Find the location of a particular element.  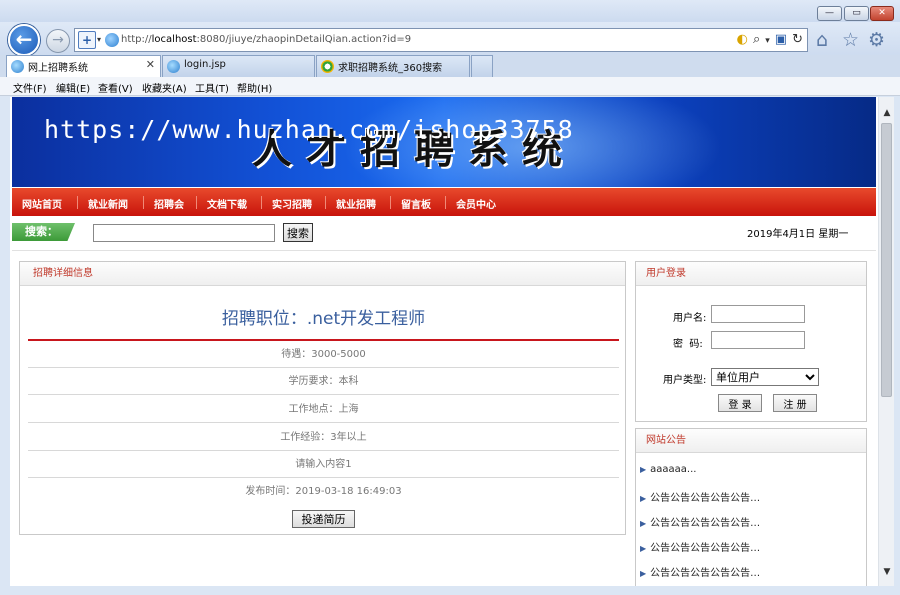

tab-recruit-system: 网上招聘系统 ✕ is located at coordinates (83, 66).